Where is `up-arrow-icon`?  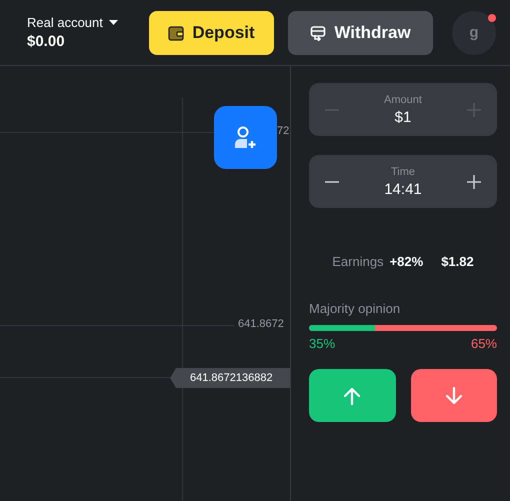 up-arrow-icon is located at coordinates (352, 396).